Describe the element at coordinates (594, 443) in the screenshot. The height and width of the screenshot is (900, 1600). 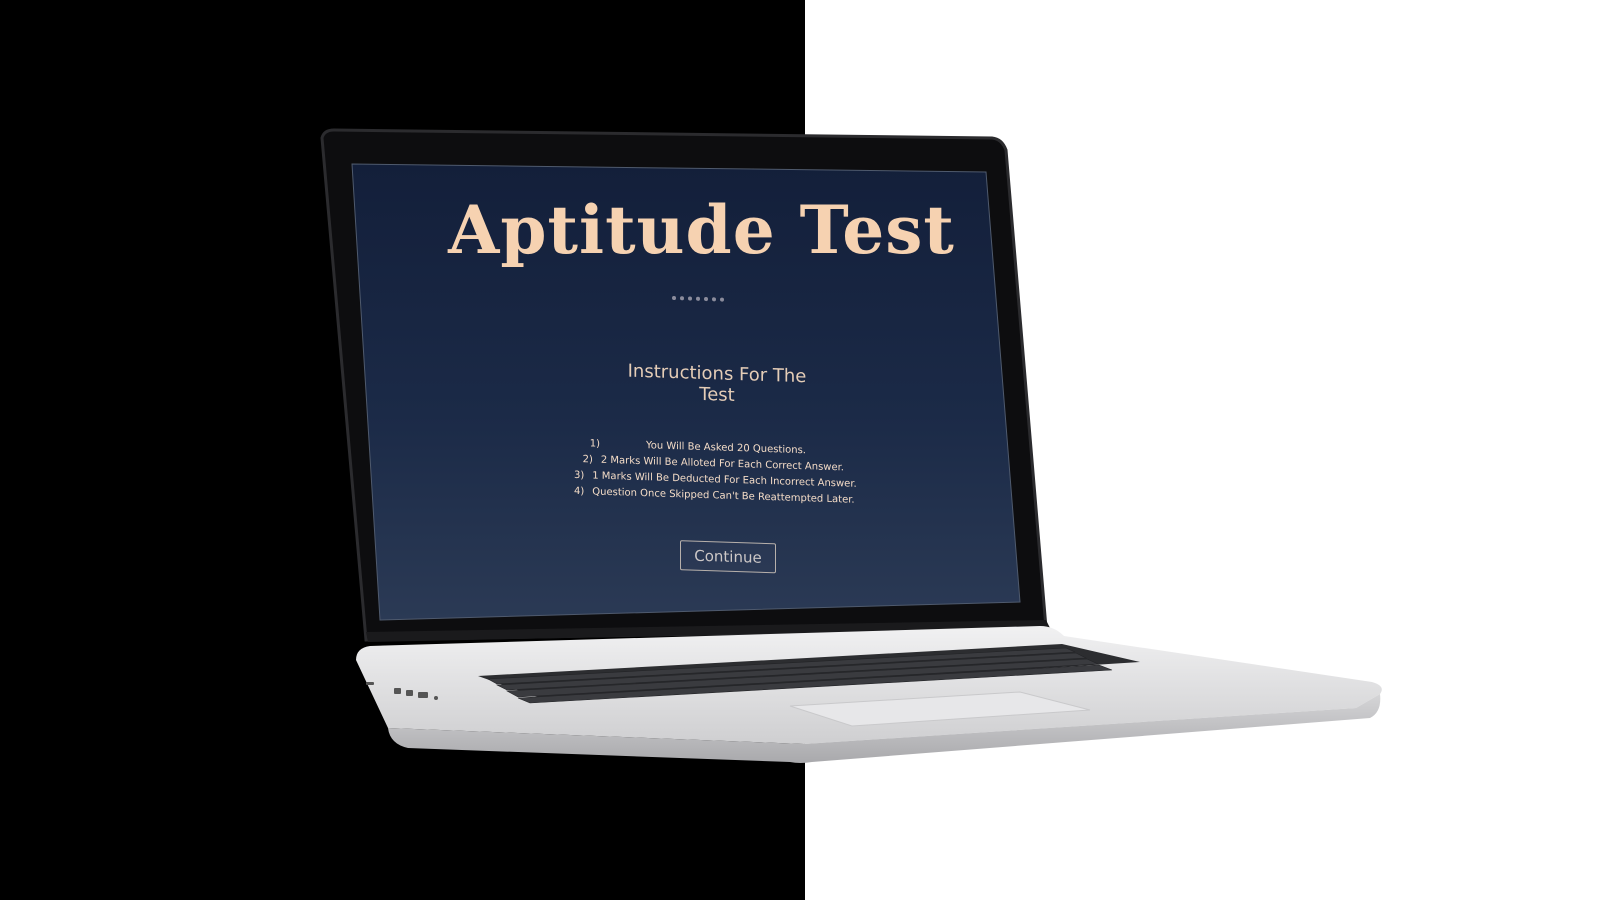
I see `instruction-number: 1)` at that location.